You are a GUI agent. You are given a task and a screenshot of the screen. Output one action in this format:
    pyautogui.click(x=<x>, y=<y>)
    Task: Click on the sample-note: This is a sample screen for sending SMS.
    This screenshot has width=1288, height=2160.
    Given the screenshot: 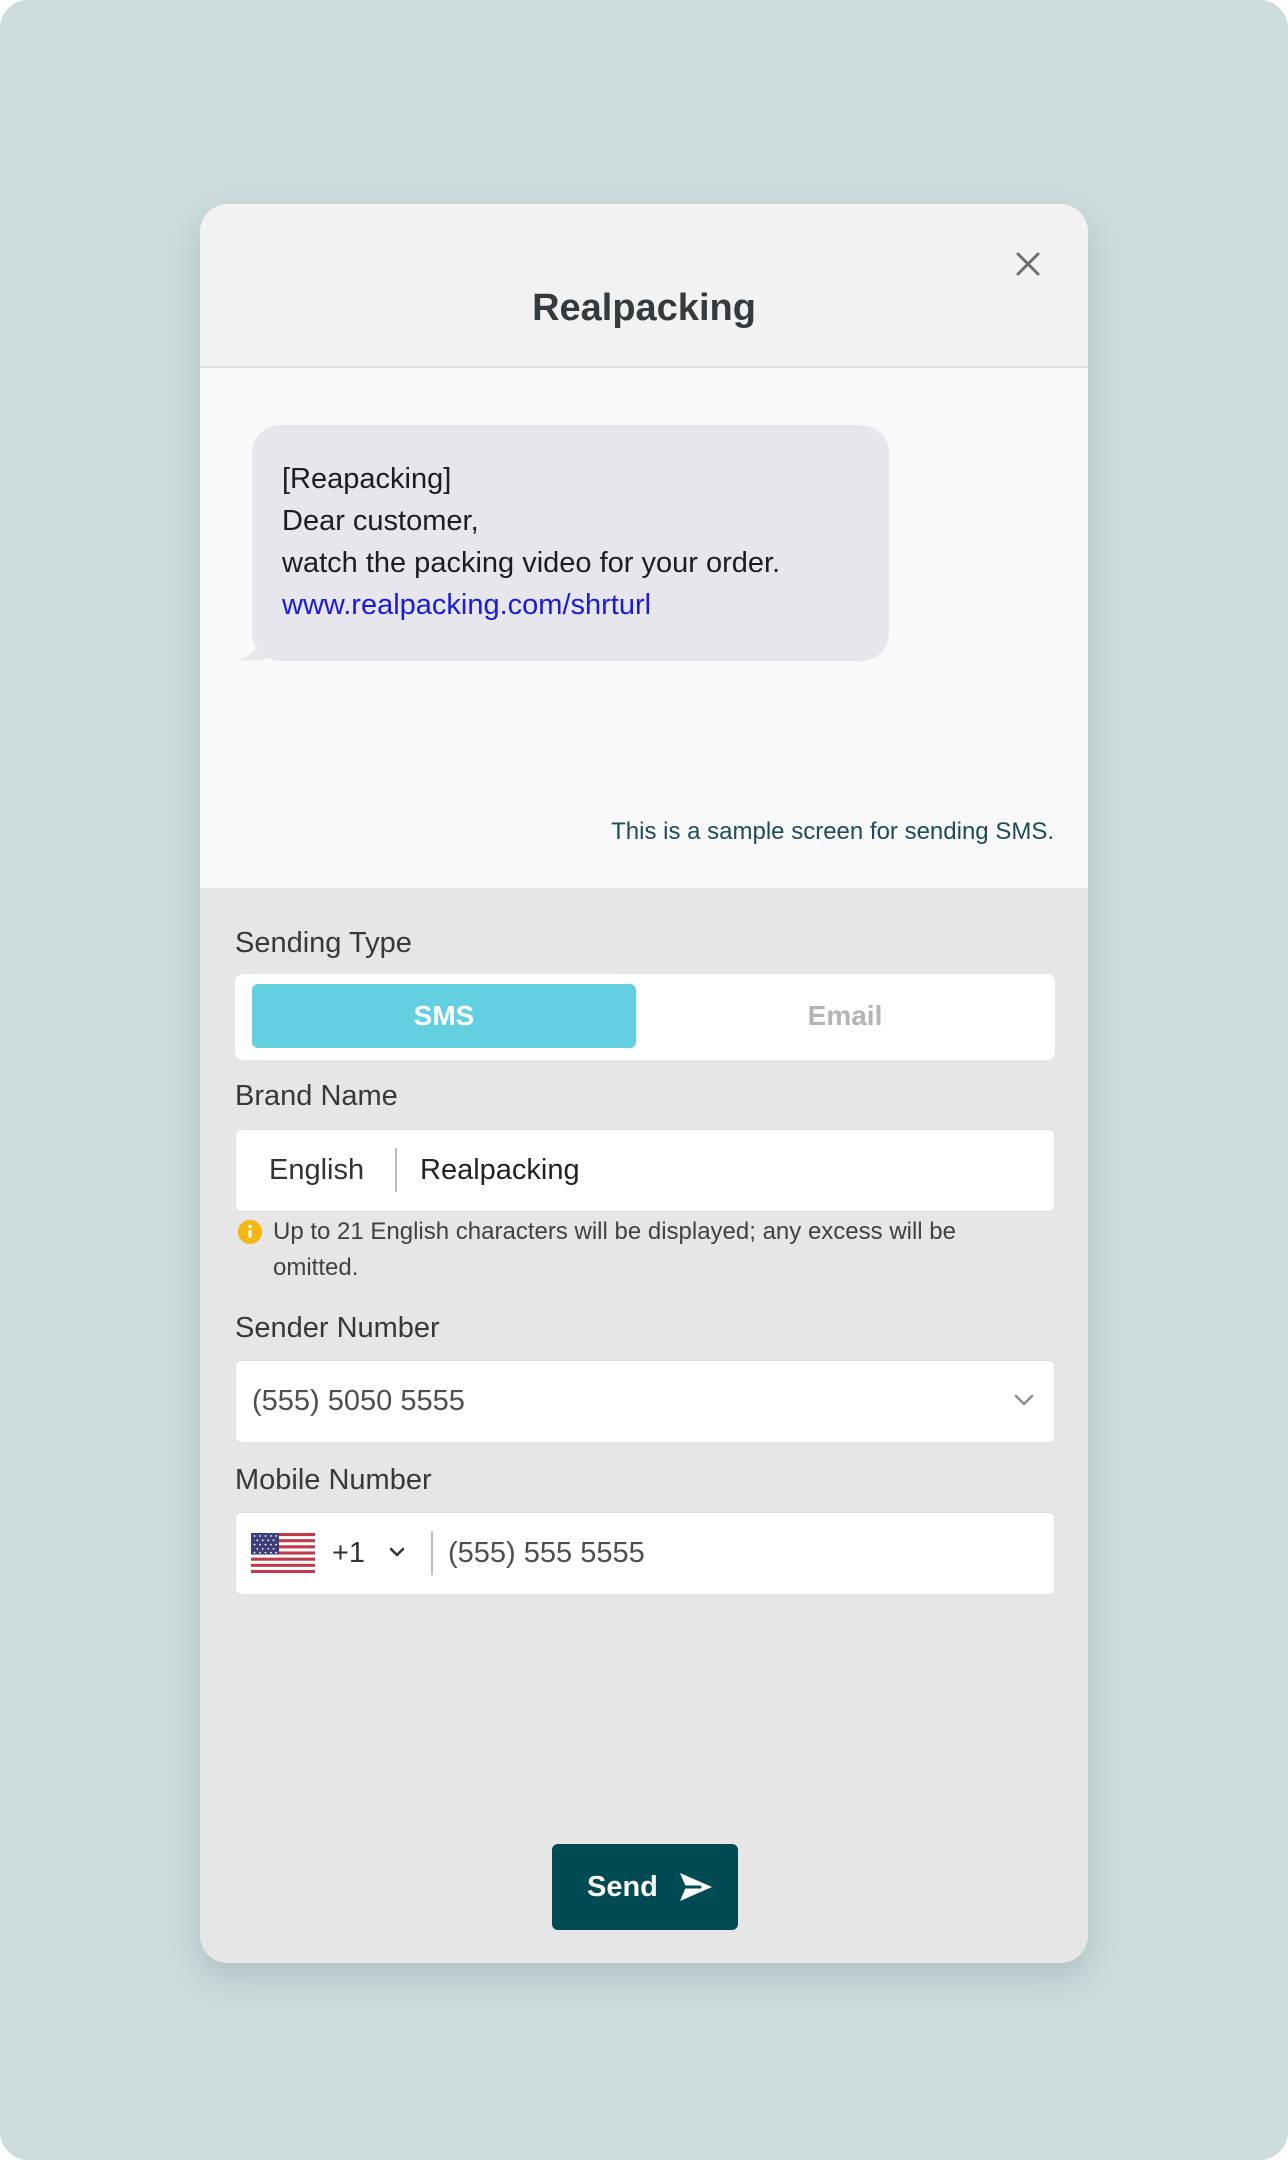 What is the action you would take?
    pyautogui.click(x=832, y=831)
    